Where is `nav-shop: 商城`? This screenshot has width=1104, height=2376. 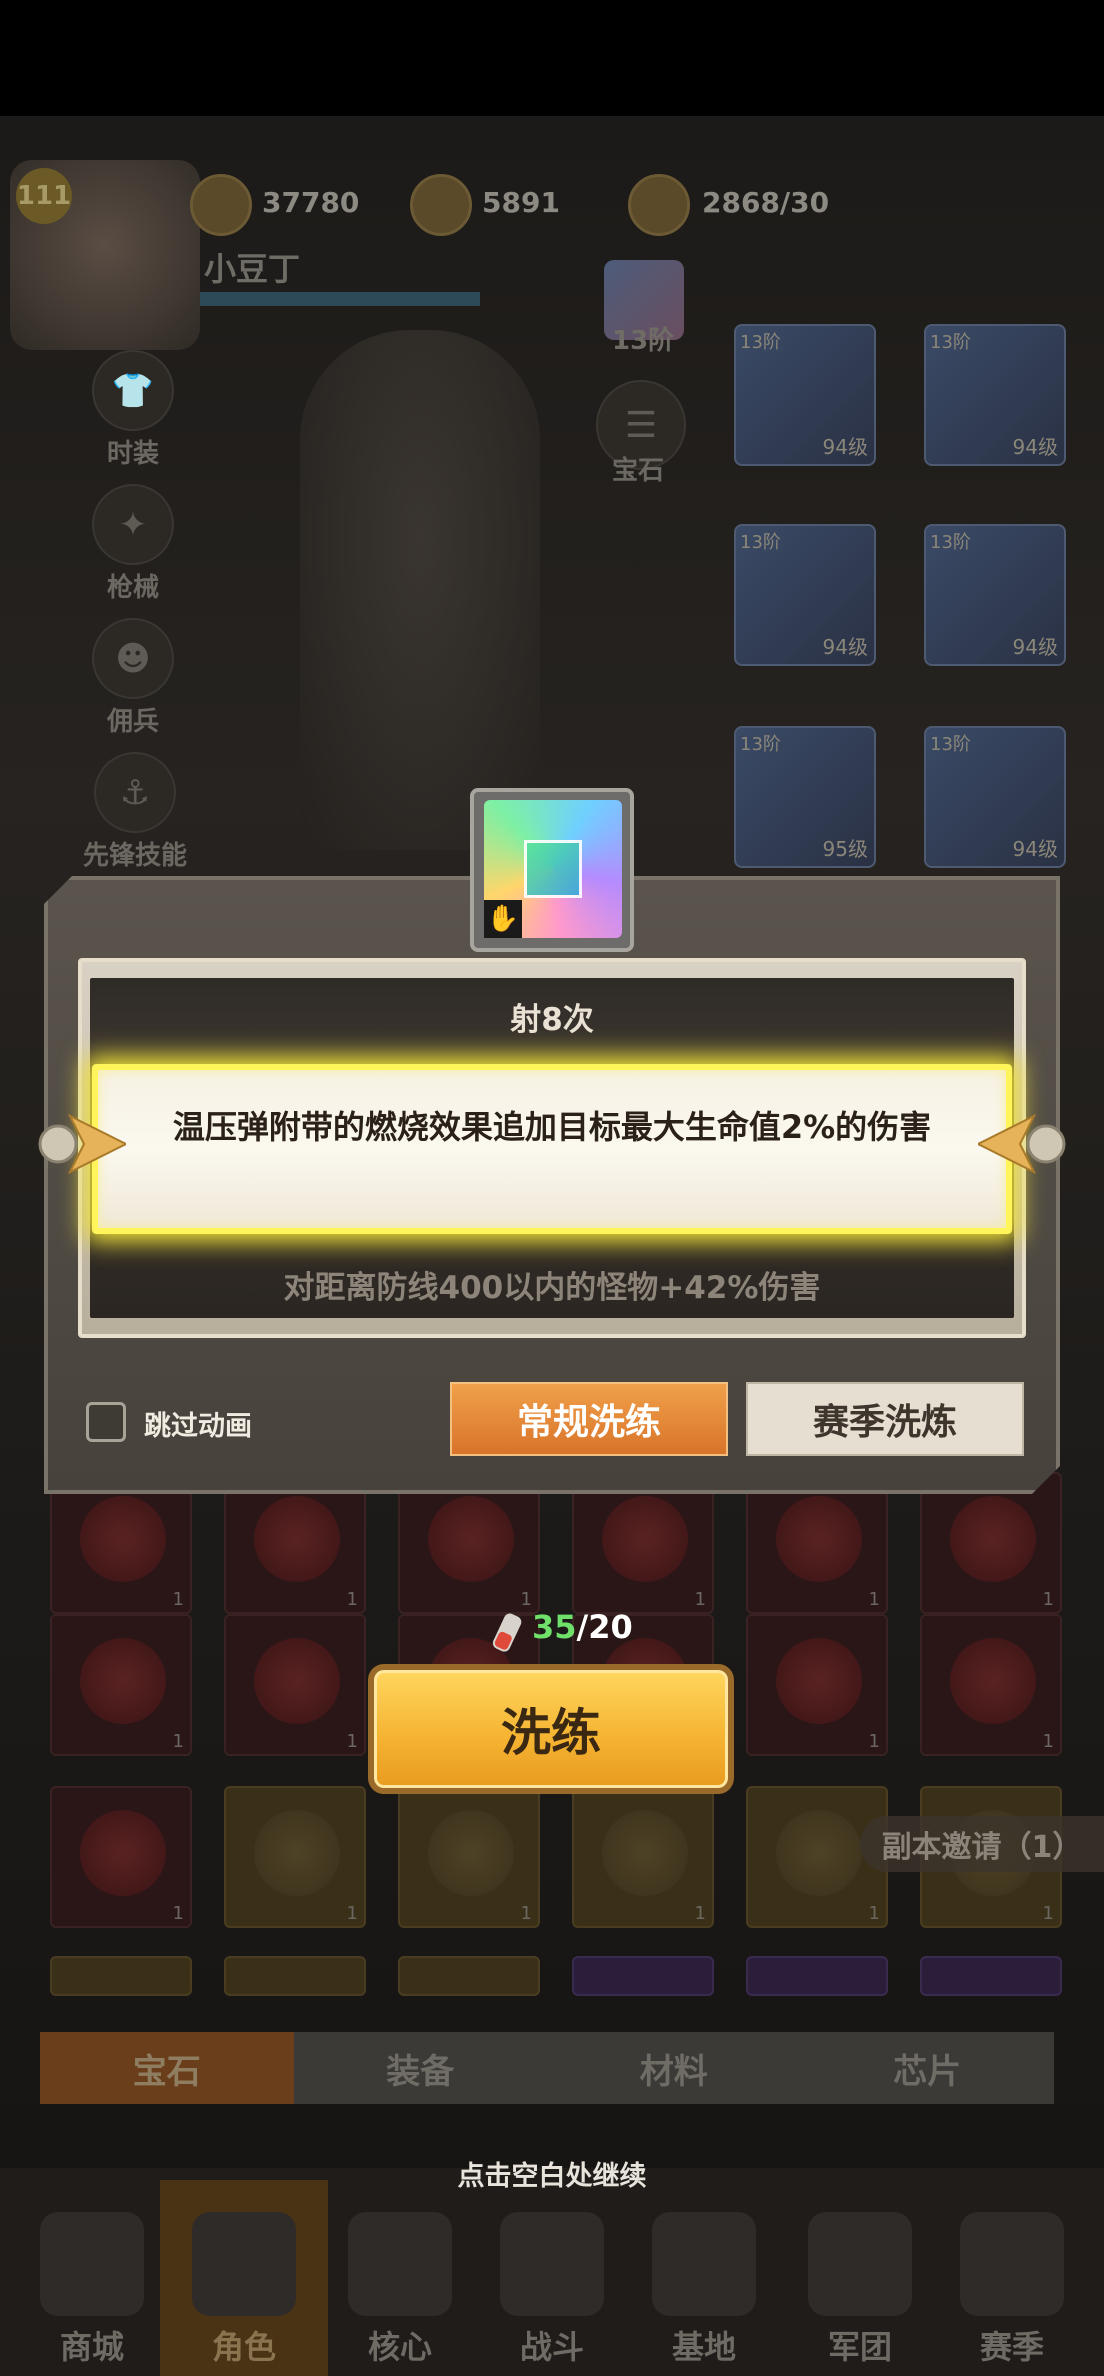 nav-shop: 商城 is located at coordinates (92, 2278).